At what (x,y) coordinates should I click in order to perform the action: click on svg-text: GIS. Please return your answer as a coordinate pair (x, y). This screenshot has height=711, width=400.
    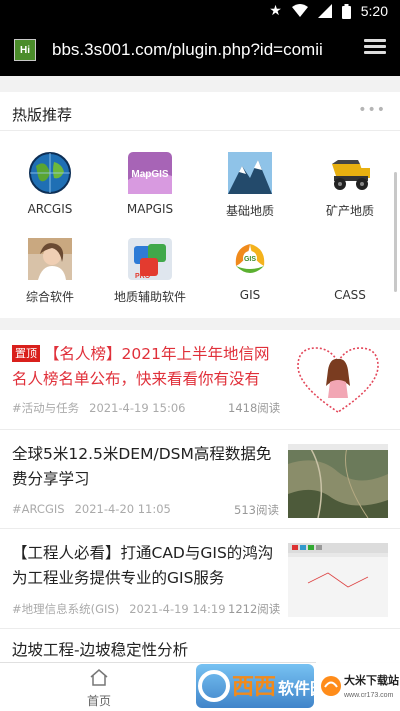
    Looking at the image, I should click on (250, 259).